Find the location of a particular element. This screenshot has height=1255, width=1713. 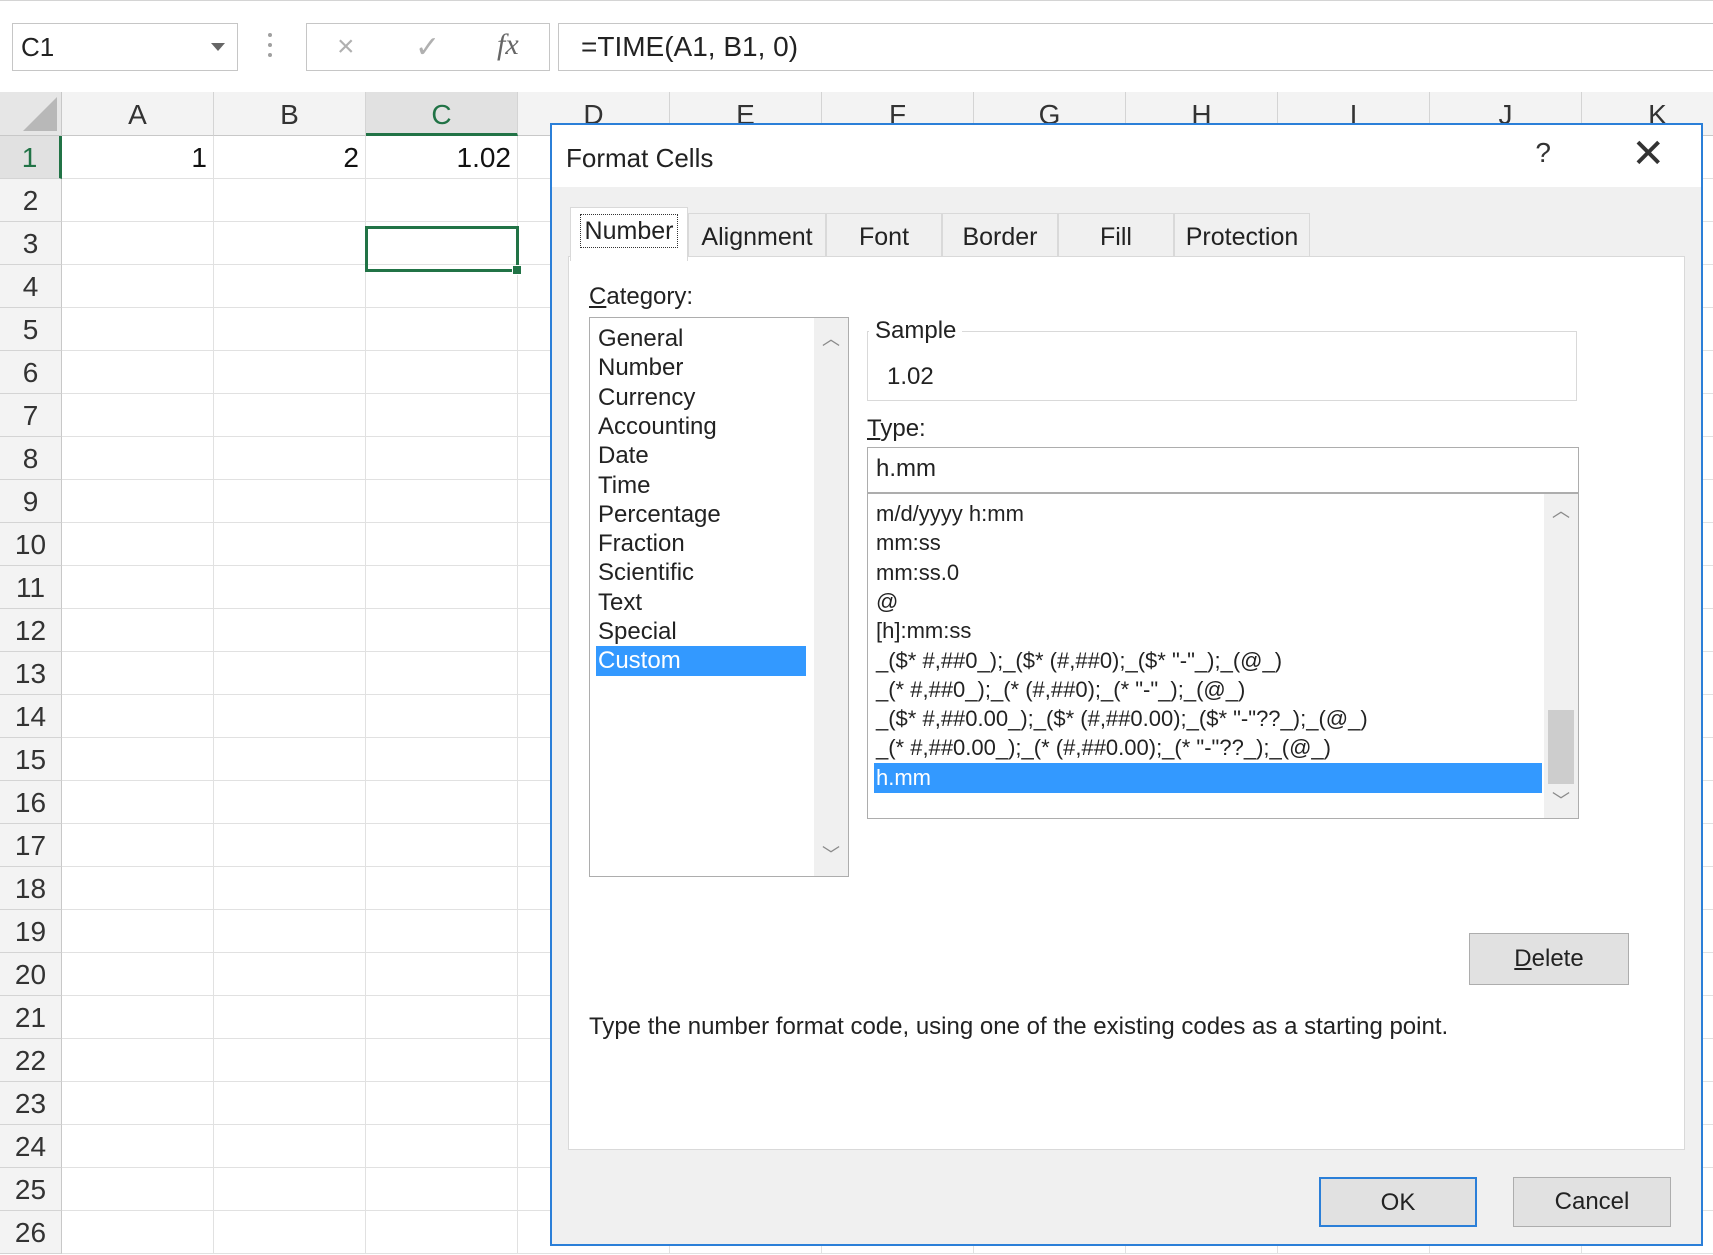

cell-b3 is located at coordinates (290, 243).